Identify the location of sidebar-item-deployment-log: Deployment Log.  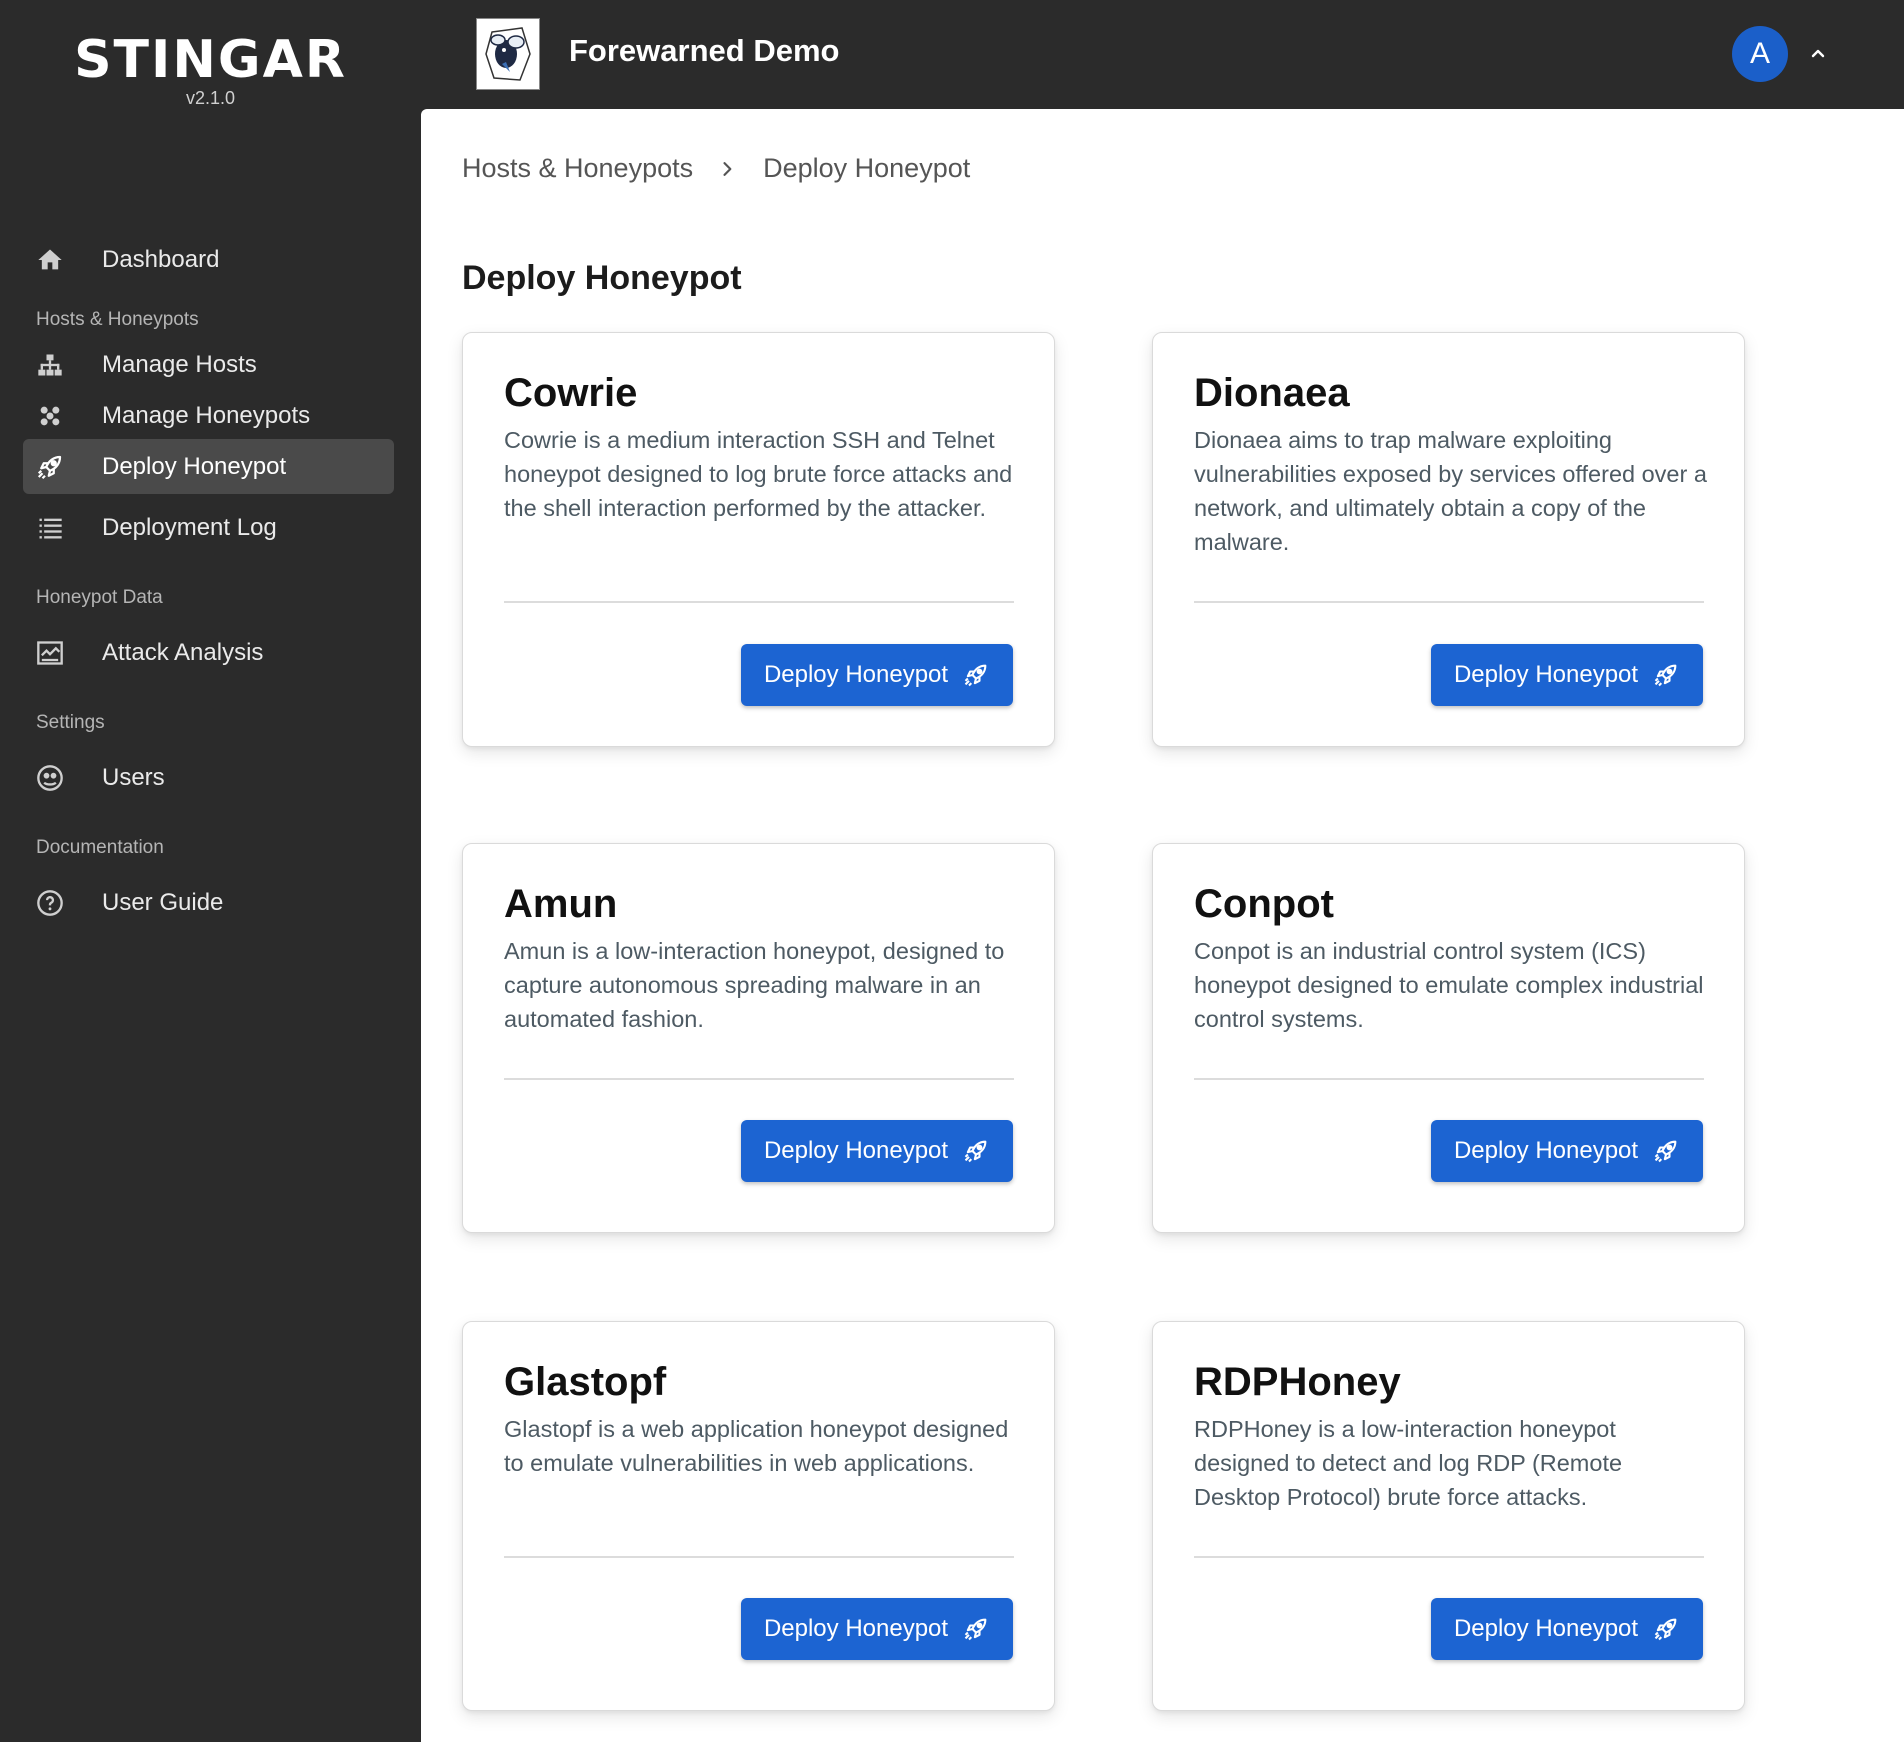
(208, 527).